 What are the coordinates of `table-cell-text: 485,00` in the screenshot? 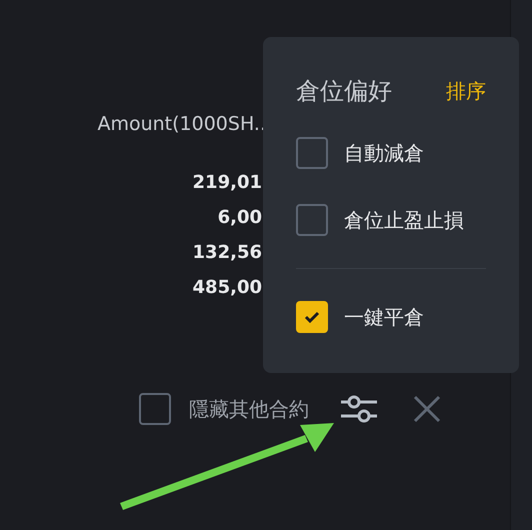 It's located at (227, 288).